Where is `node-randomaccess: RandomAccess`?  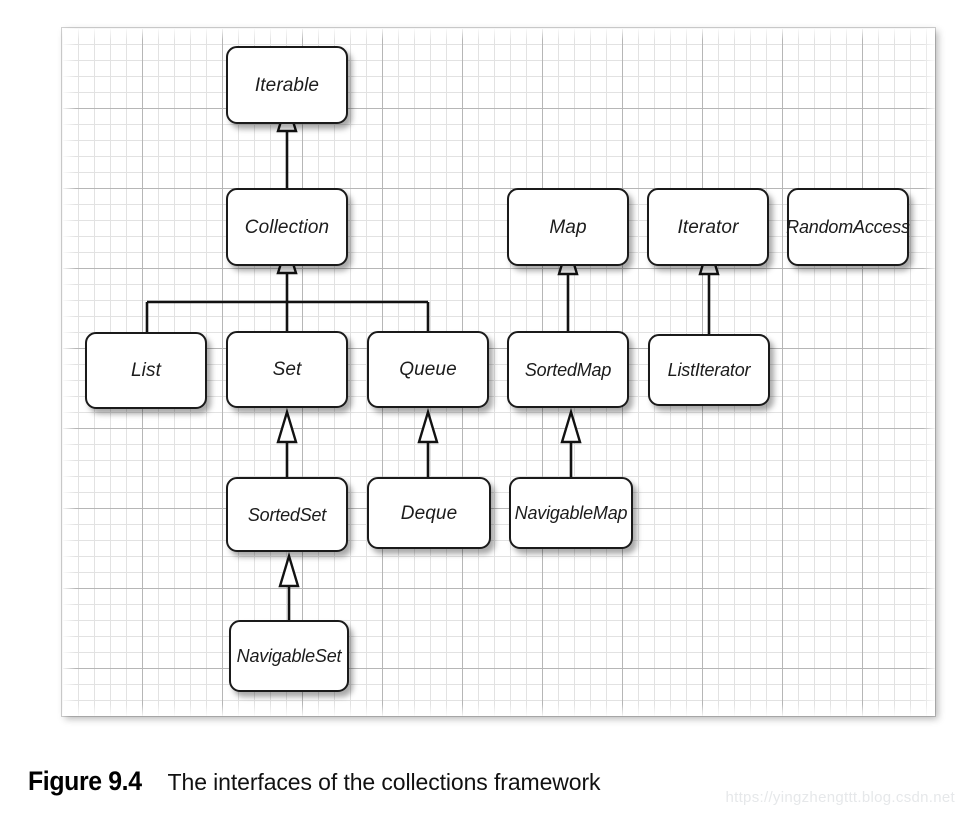
node-randomaccess: RandomAccess is located at coordinates (848, 227).